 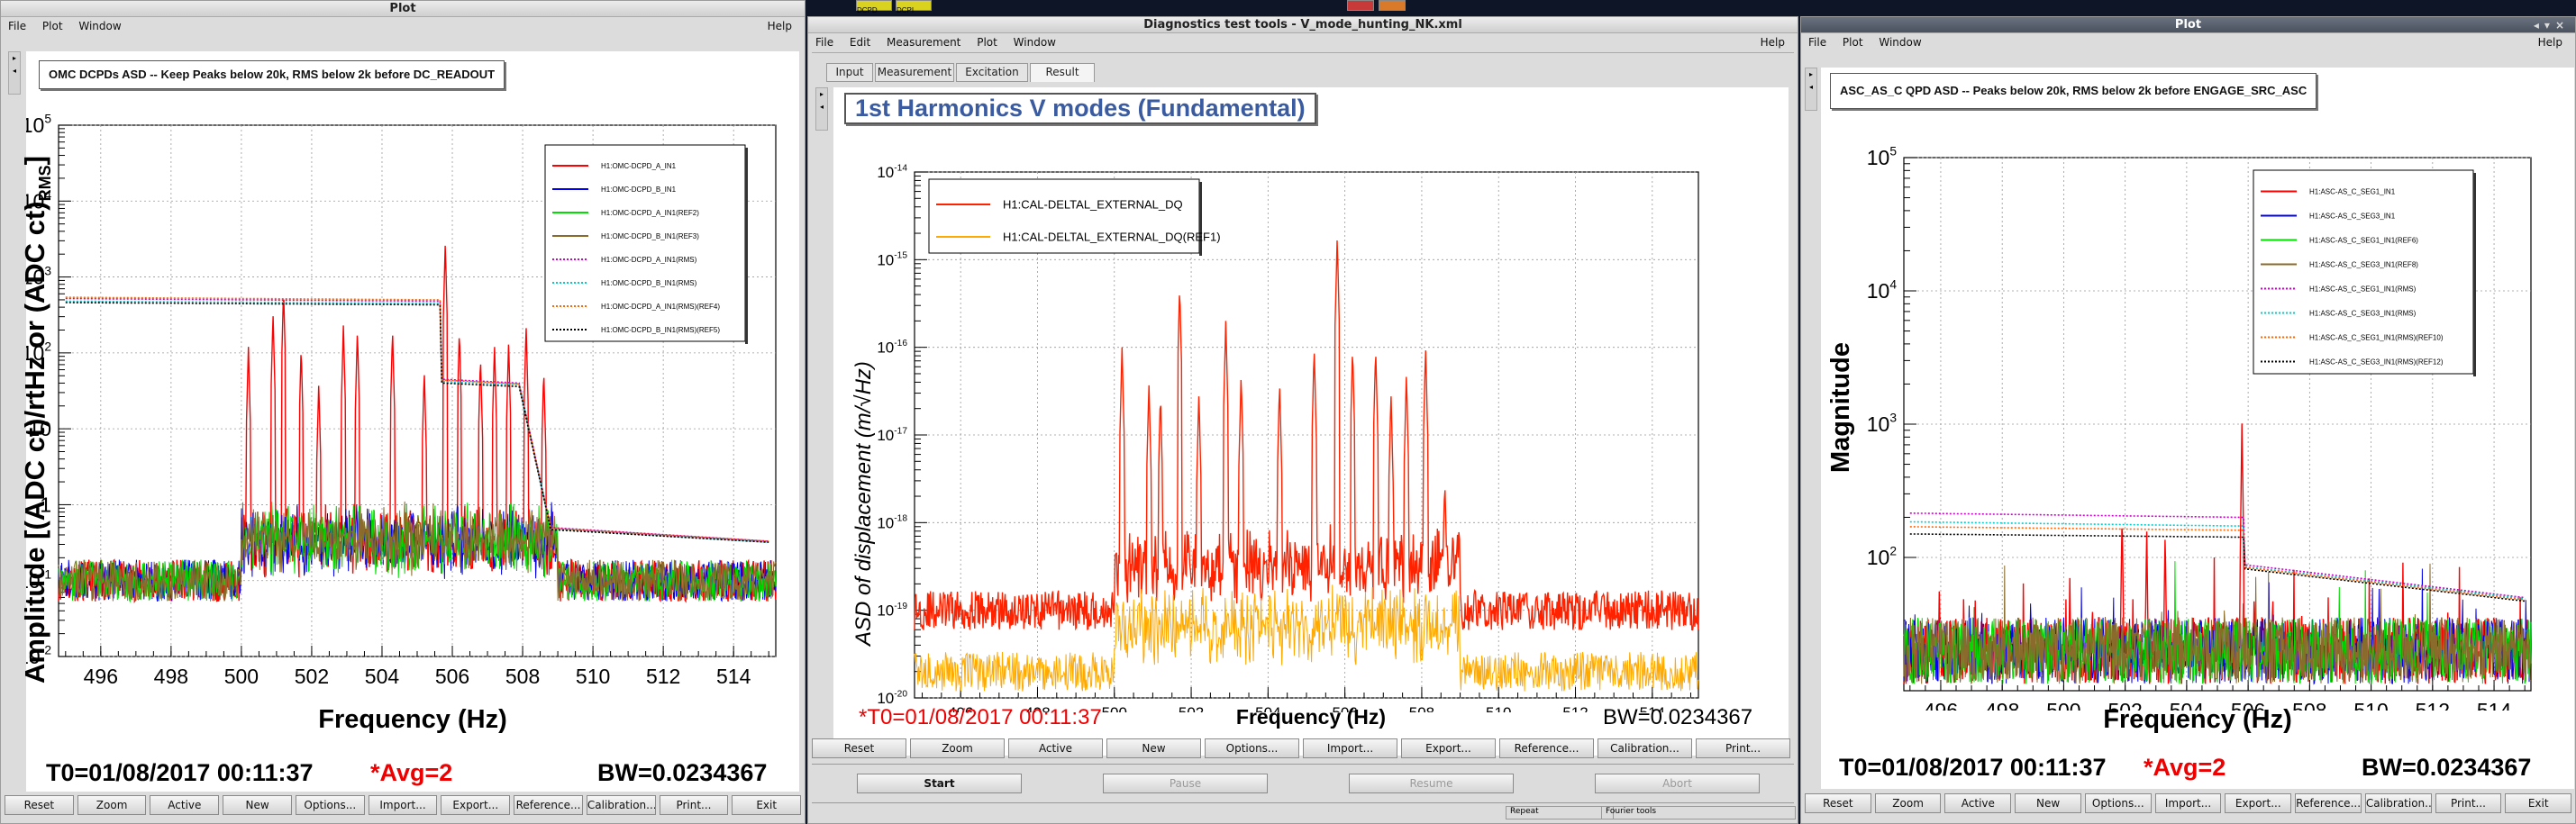 What do you see at coordinates (649, 260) in the screenshot?
I see `legend-label: H1:OMC-DCPD_A_IN1(RMS)` at bounding box center [649, 260].